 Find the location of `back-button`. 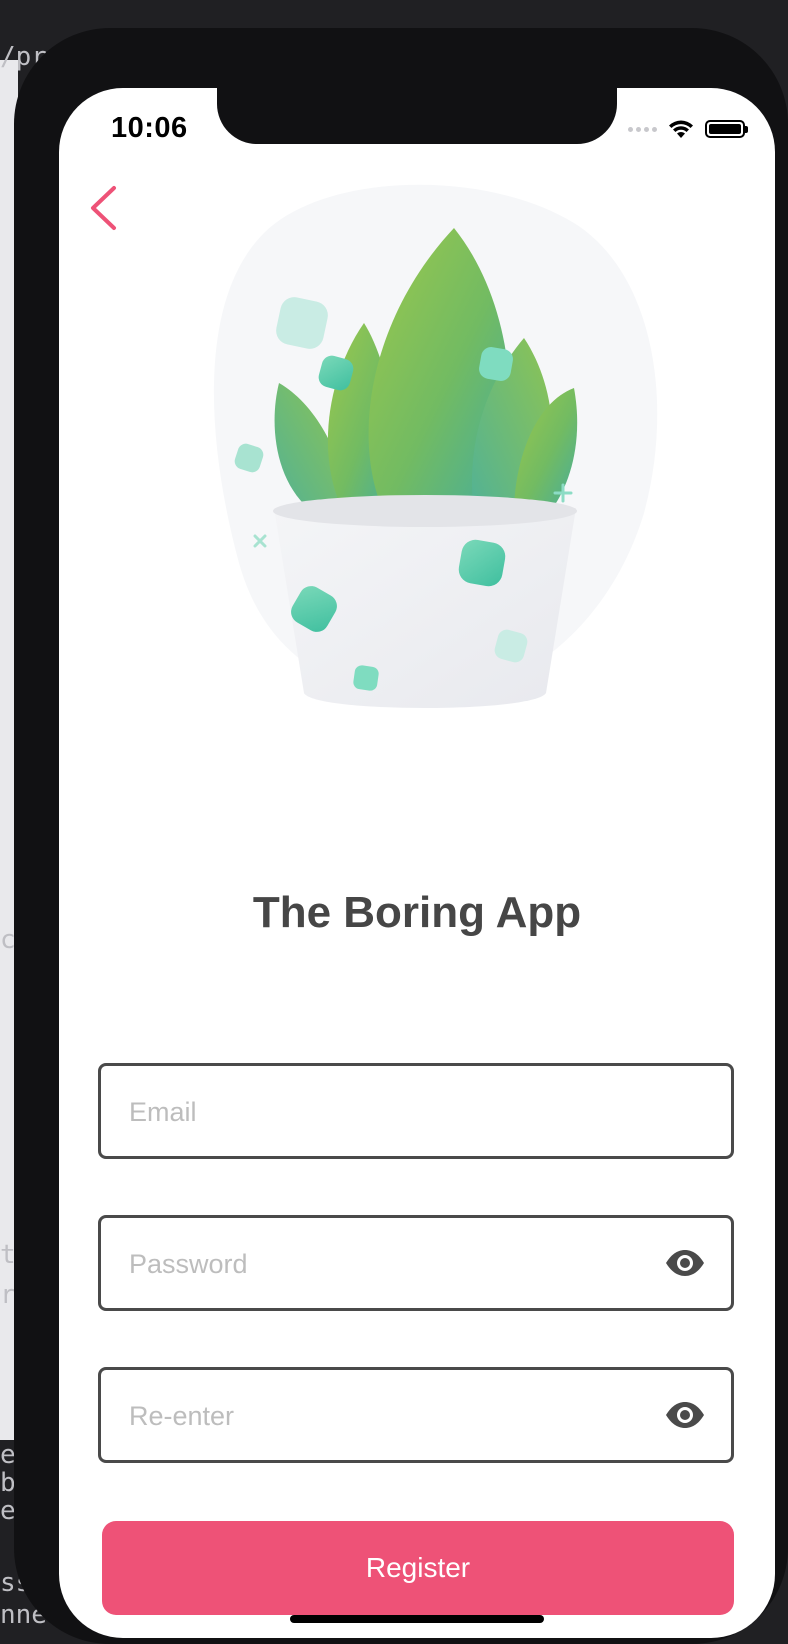

back-button is located at coordinates (103, 208).